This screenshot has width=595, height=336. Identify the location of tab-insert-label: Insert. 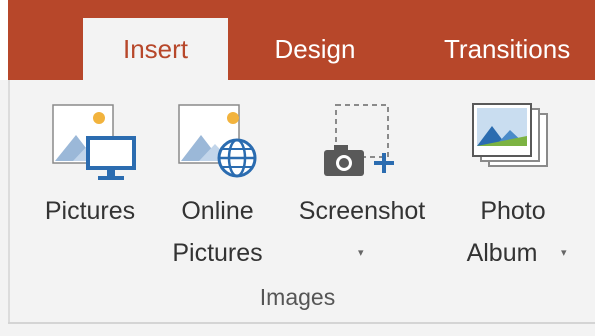
(155, 48).